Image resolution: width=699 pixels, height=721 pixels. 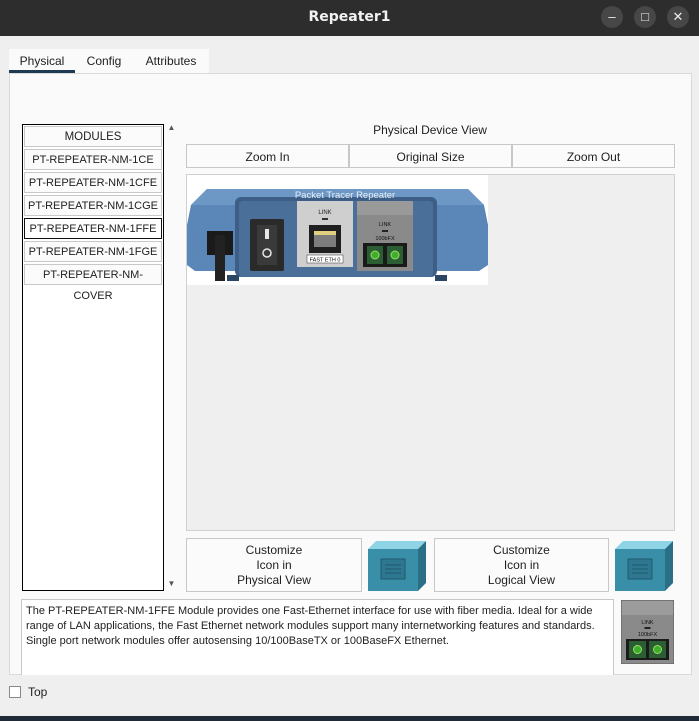 What do you see at coordinates (385, 239) in the screenshot?
I see `port2-name-label: 100bFX` at bounding box center [385, 239].